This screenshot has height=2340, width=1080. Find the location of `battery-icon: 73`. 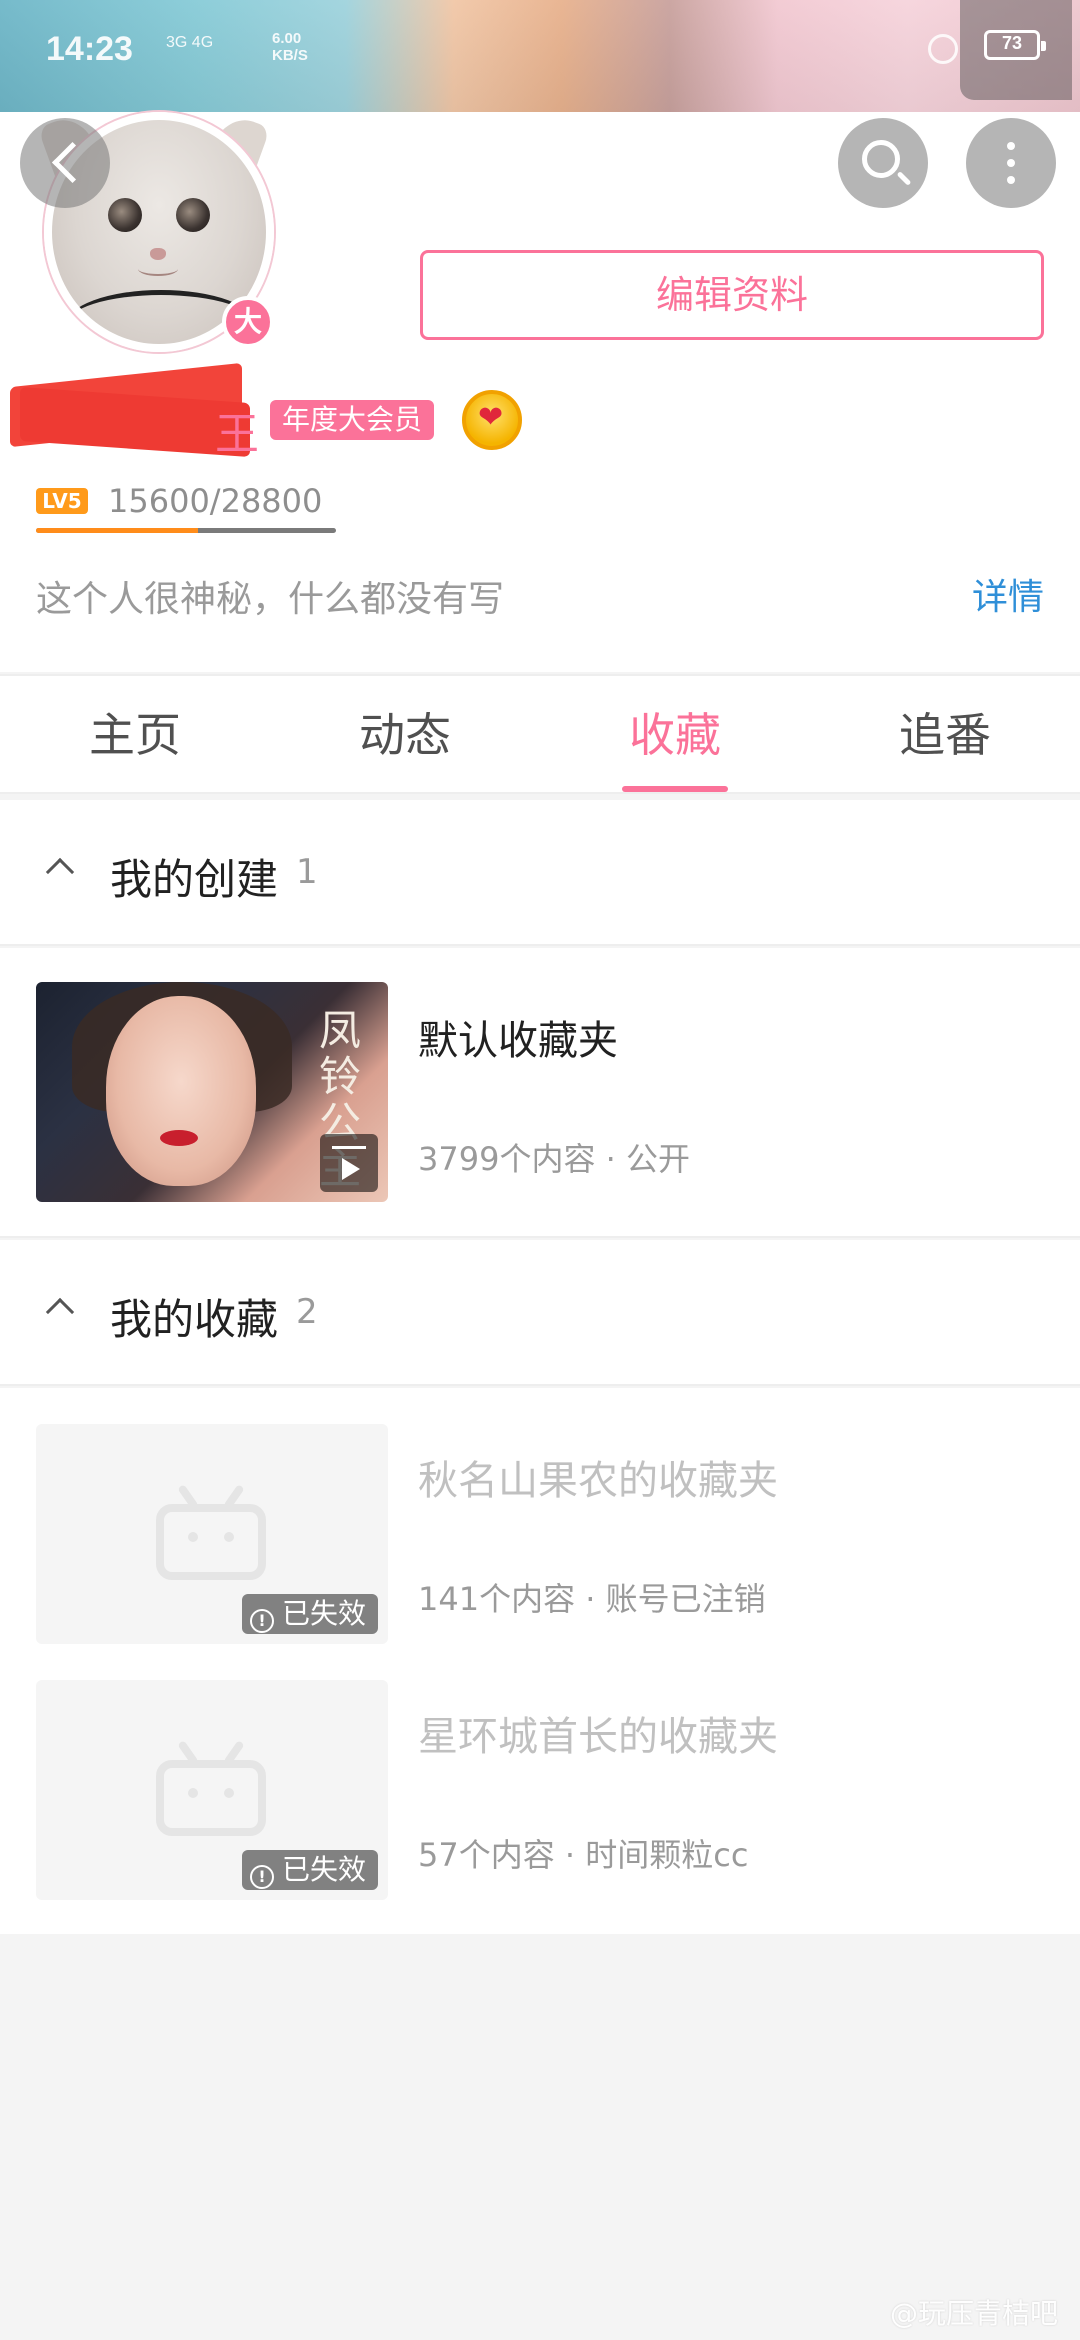

battery-icon: 73 is located at coordinates (1016, 50).